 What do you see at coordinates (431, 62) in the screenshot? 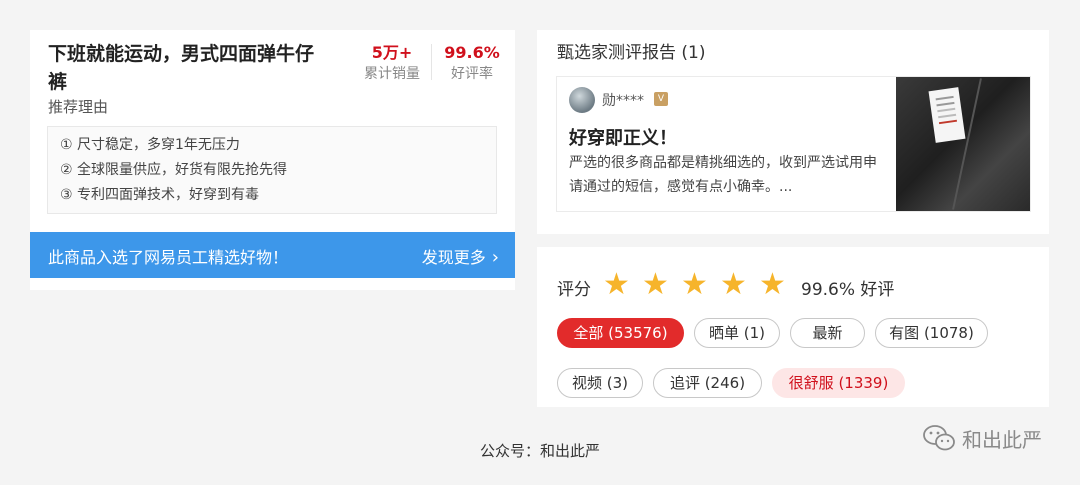
I see `stat-divider` at bounding box center [431, 62].